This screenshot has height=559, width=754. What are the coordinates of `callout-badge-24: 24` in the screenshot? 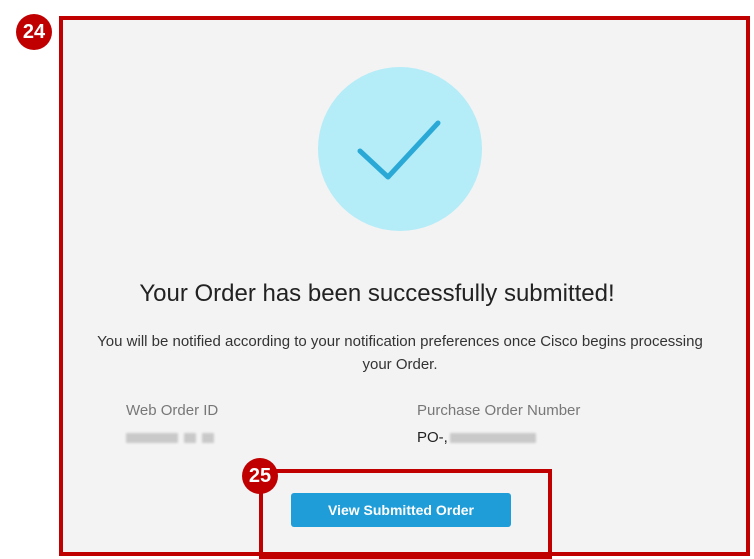 It's located at (34, 32).